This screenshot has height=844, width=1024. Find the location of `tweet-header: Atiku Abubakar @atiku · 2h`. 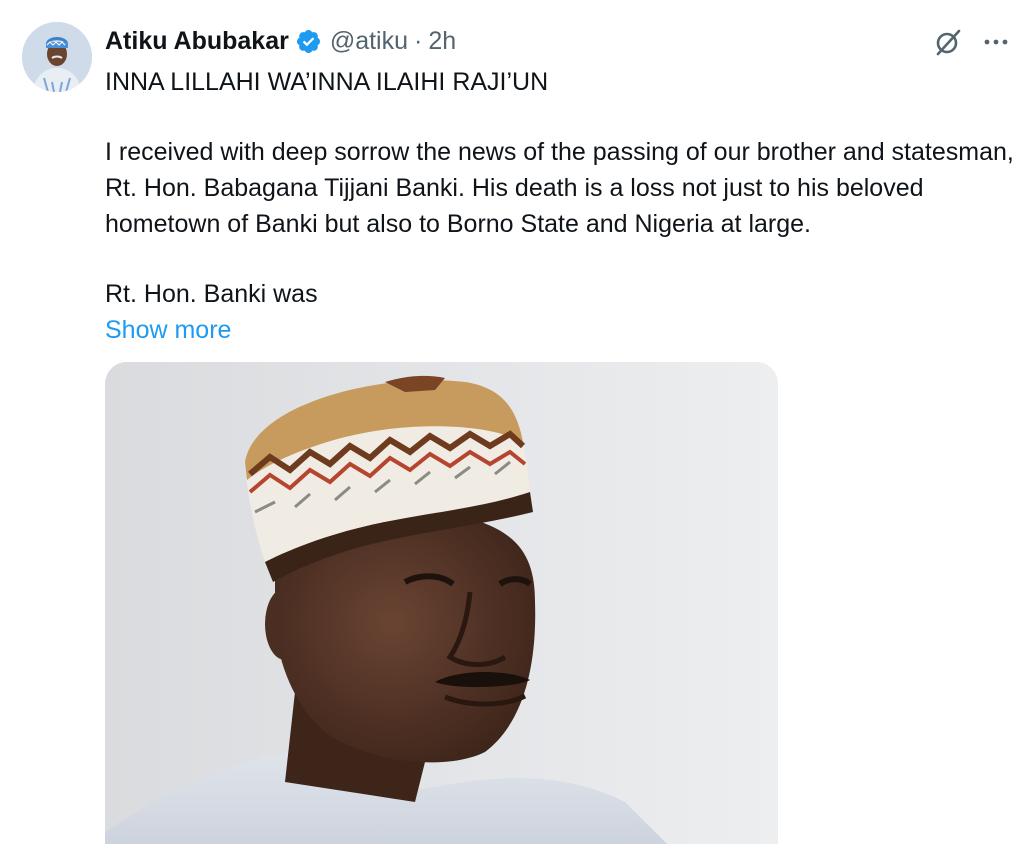

tweet-header: Atiku Abubakar @atiku · 2h is located at coordinates (280, 41).